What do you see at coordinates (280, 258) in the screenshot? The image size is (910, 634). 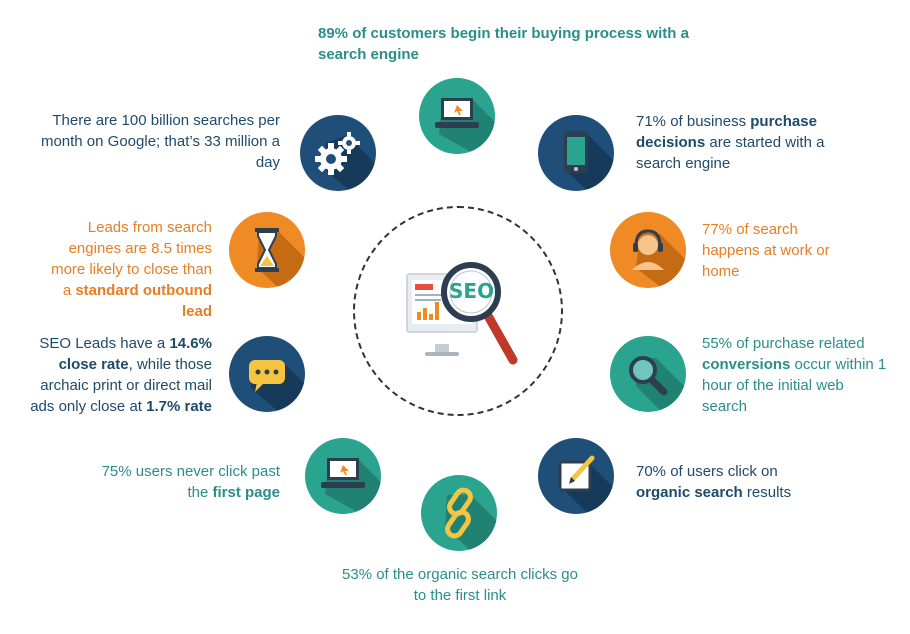 I see `hourglass-icon` at bounding box center [280, 258].